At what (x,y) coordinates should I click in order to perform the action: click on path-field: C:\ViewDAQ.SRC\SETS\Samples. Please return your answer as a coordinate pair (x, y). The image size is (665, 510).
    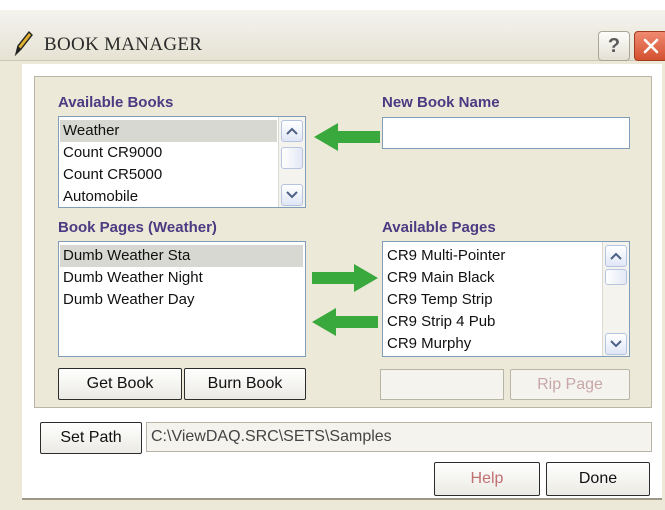
    Looking at the image, I should click on (399, 437).